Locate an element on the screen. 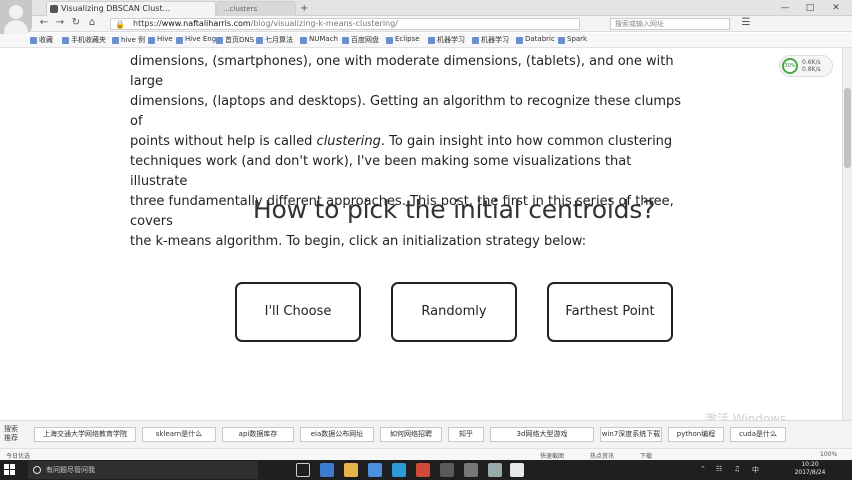 The image size is (852, 480). bookmark-item: hive 例 is located at coordinates (128, 40).